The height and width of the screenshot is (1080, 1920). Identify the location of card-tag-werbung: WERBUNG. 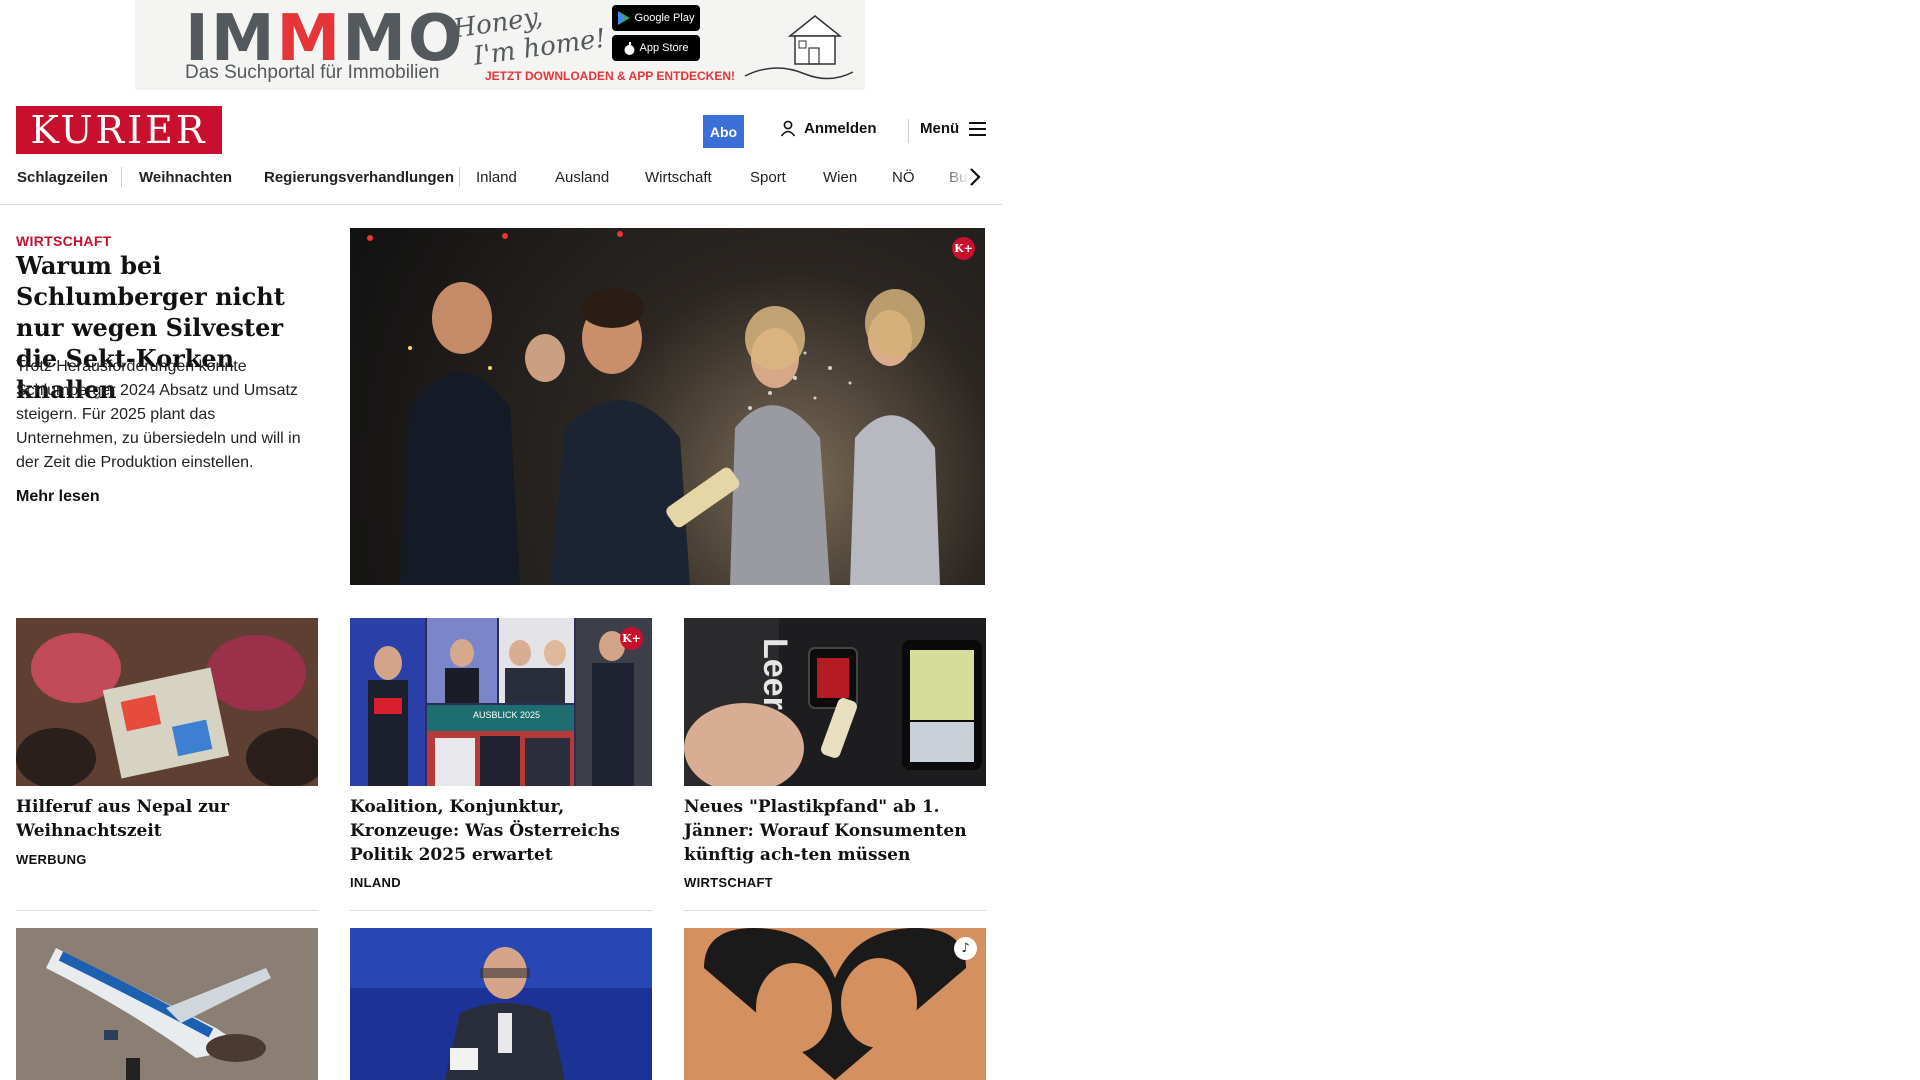
(51, 859).